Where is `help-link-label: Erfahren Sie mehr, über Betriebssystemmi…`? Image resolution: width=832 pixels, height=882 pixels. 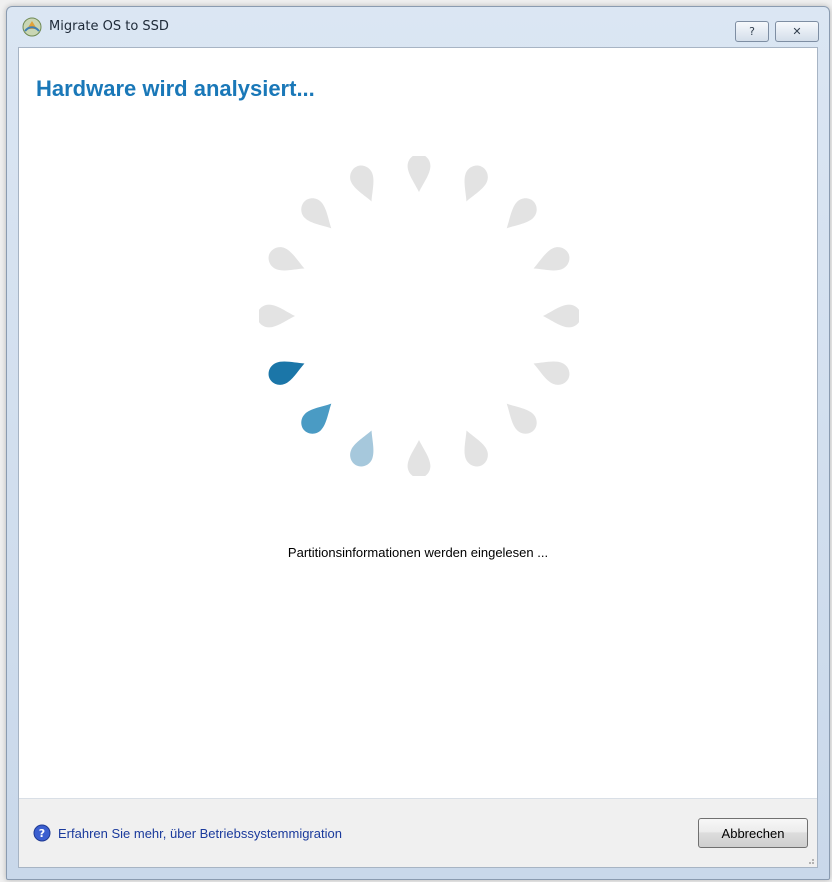
help-link-label: Erfahren Sie mehr, über Betriebssystemmi… is located at coordinates (200, 833).